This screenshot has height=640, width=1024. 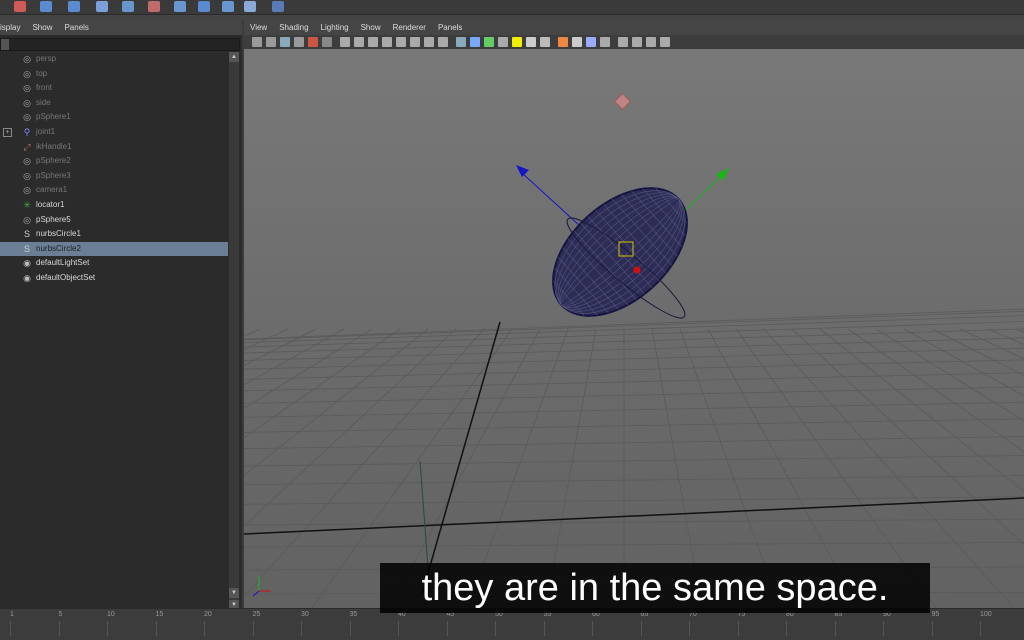 I want to click on joint-icon: ⚲, so click(x=27, y=132).